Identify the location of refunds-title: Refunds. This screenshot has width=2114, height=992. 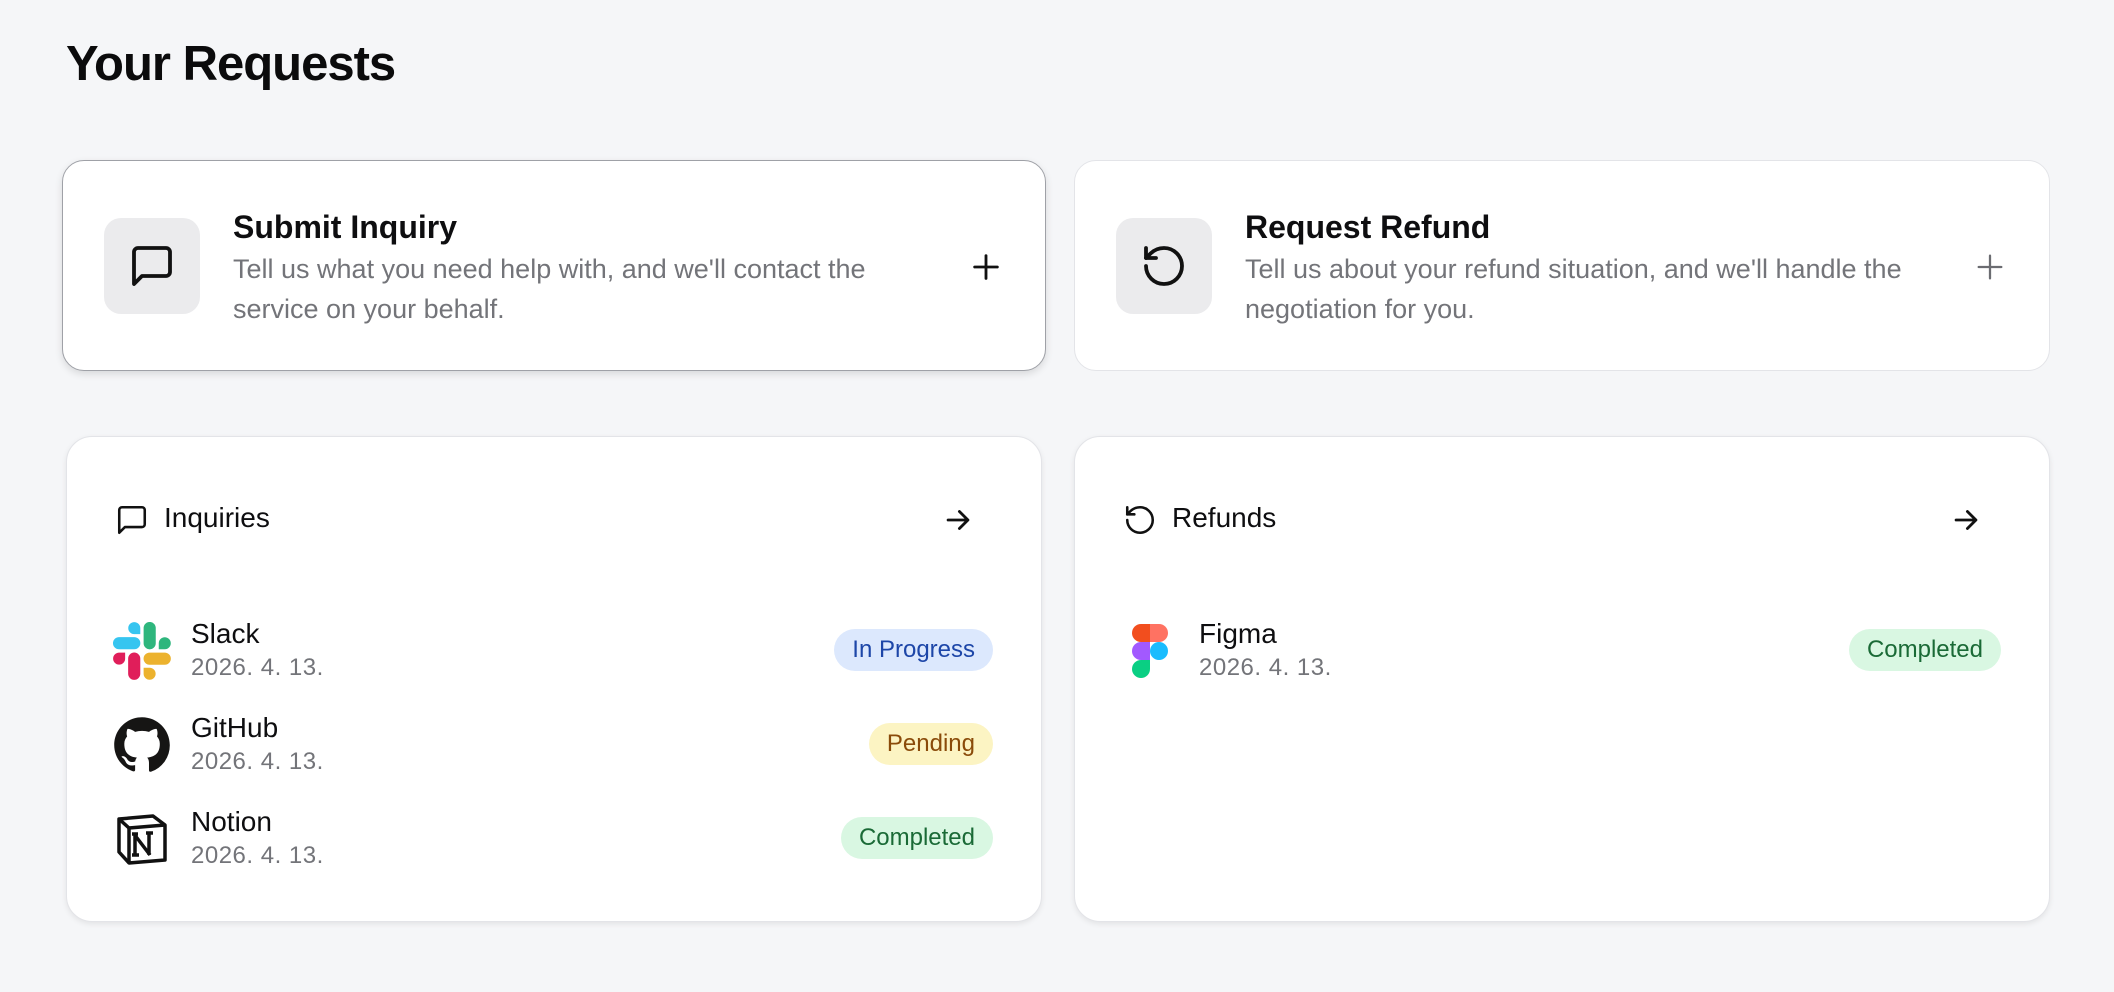
(1224, 517).